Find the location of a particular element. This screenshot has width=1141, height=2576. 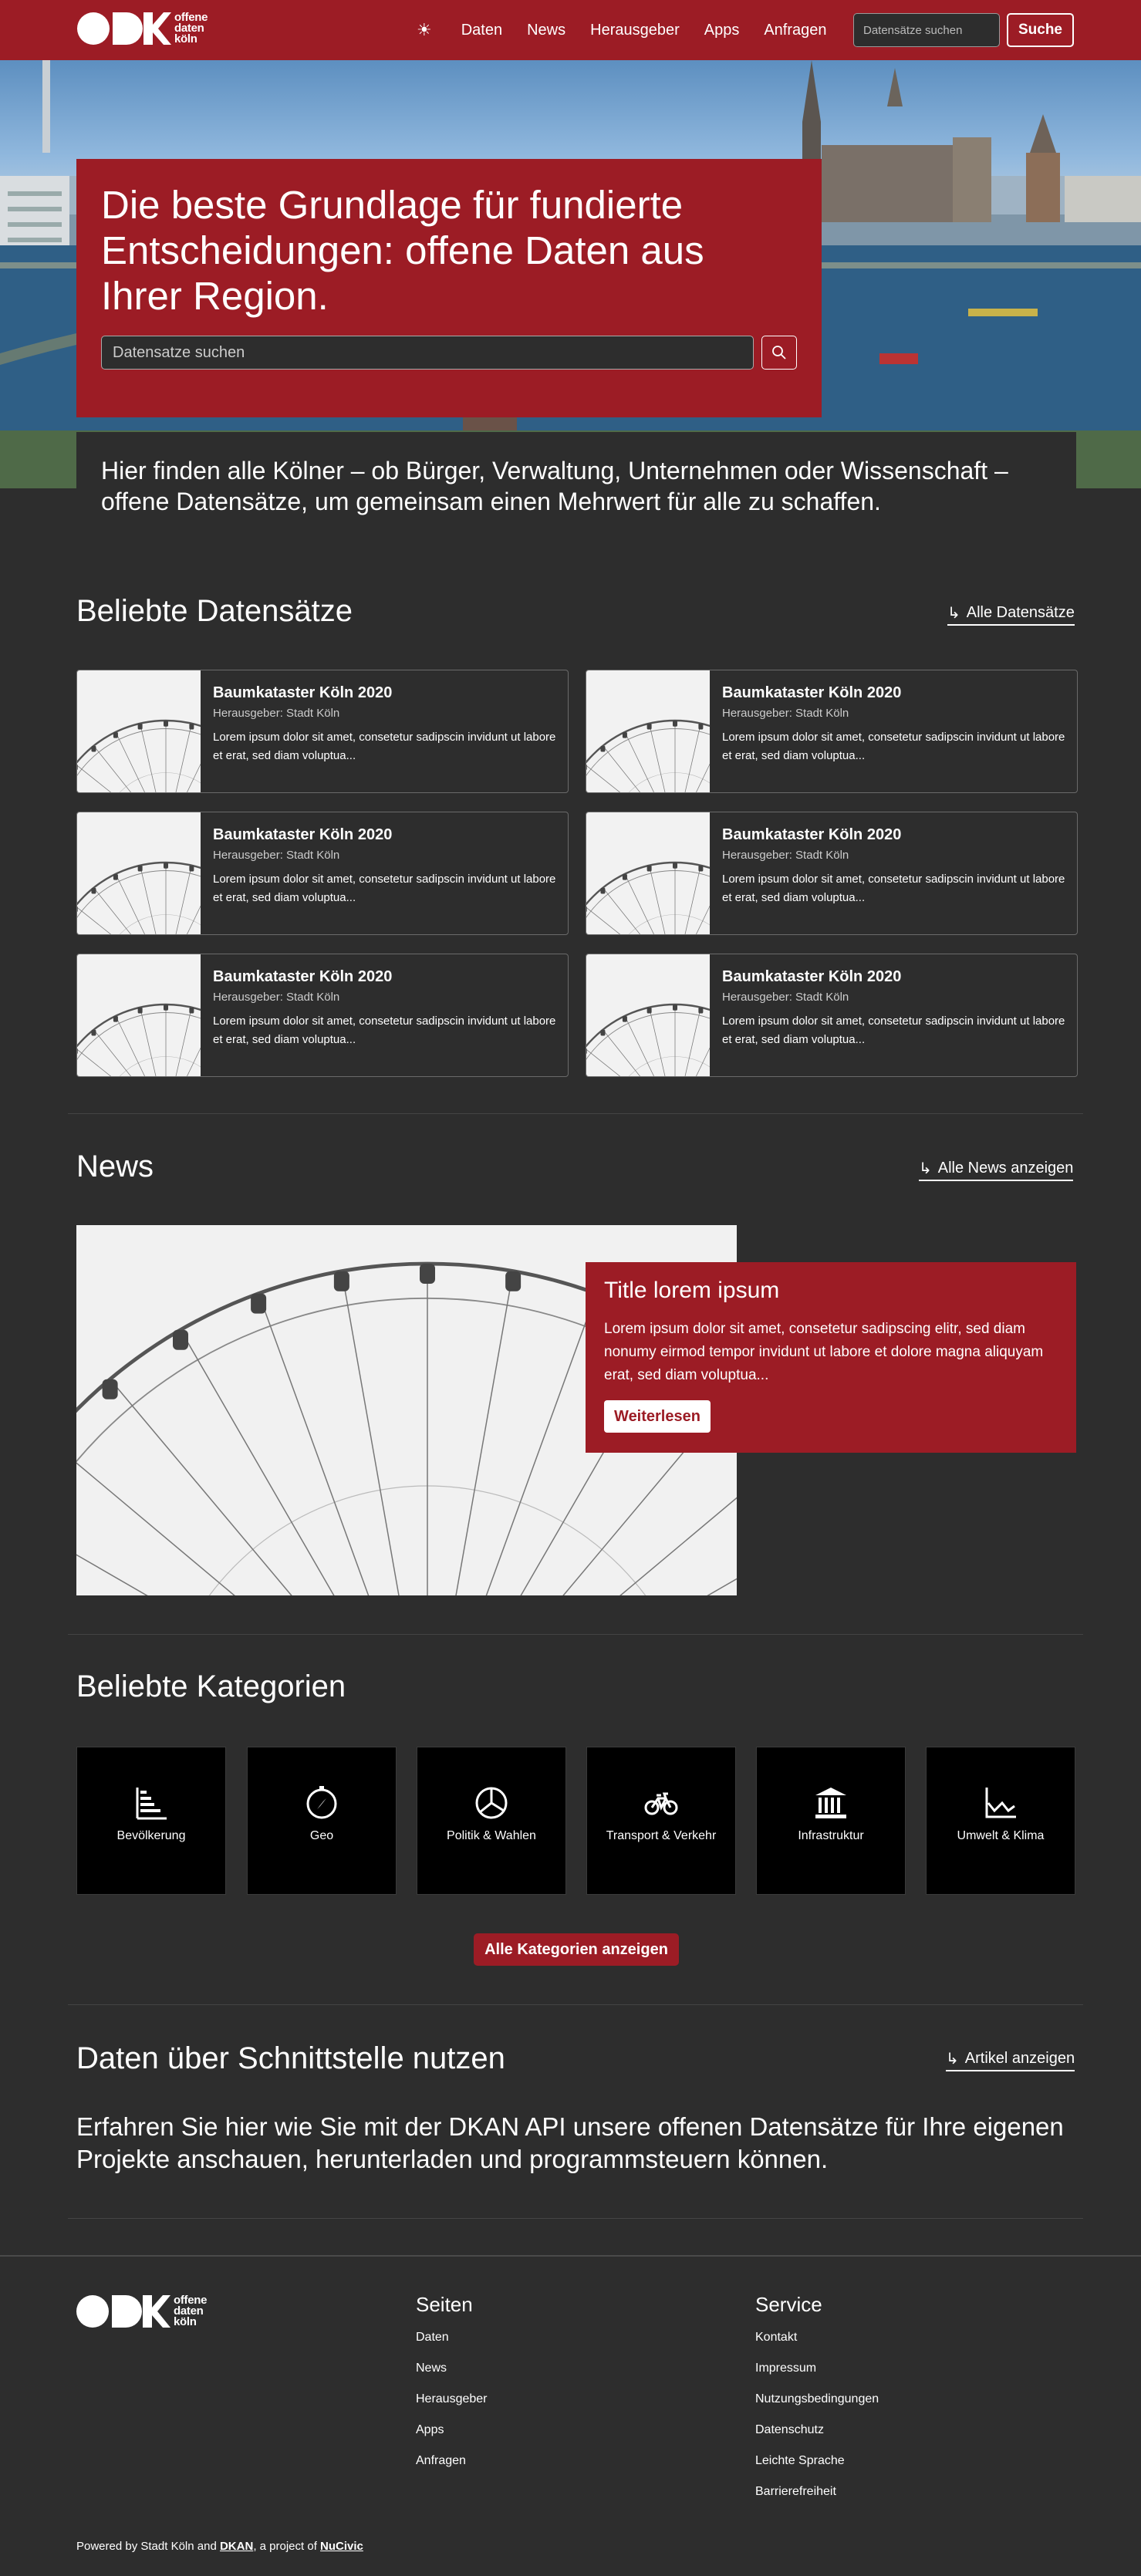

pie-chart-icon is located at coordinates (491, 1803).